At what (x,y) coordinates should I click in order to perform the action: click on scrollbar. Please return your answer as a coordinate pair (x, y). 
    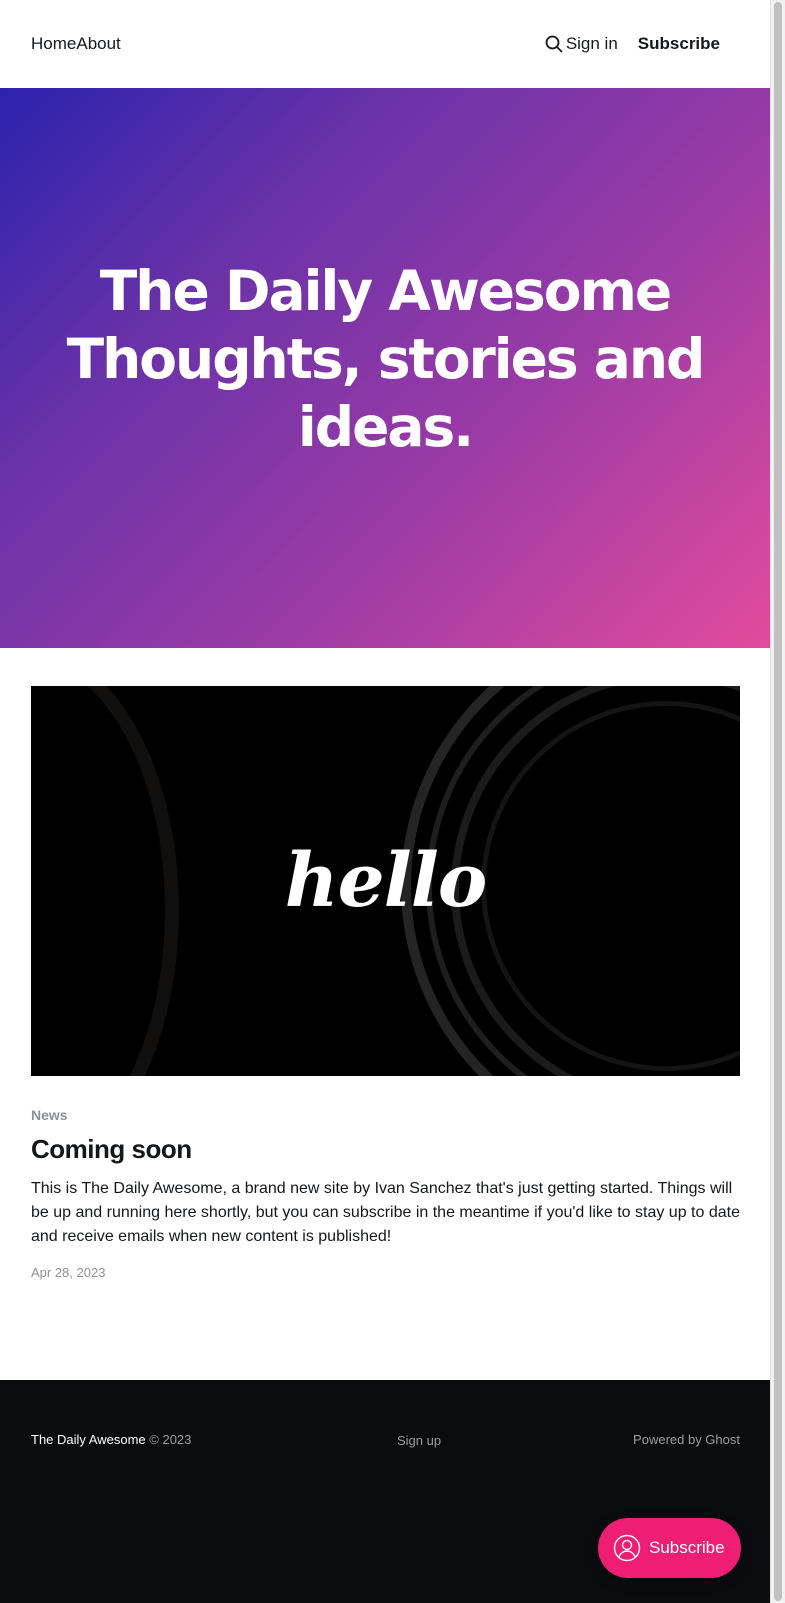
    Looking at the image, I should click on (777, 801).